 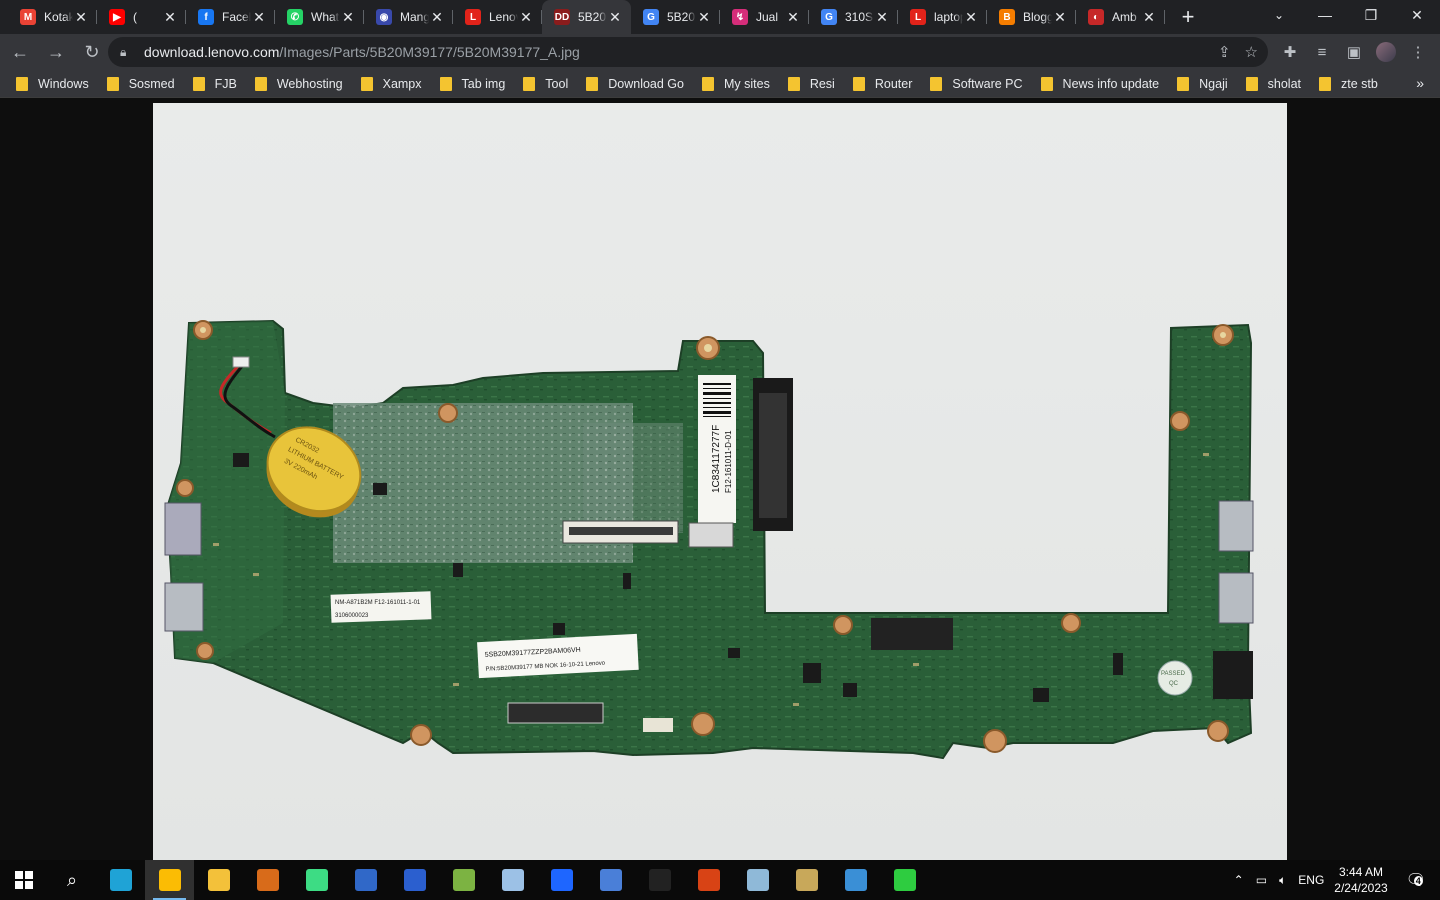 I want to click on browser-tab: ↯ Jual ✕, so click(x=764, y=17).